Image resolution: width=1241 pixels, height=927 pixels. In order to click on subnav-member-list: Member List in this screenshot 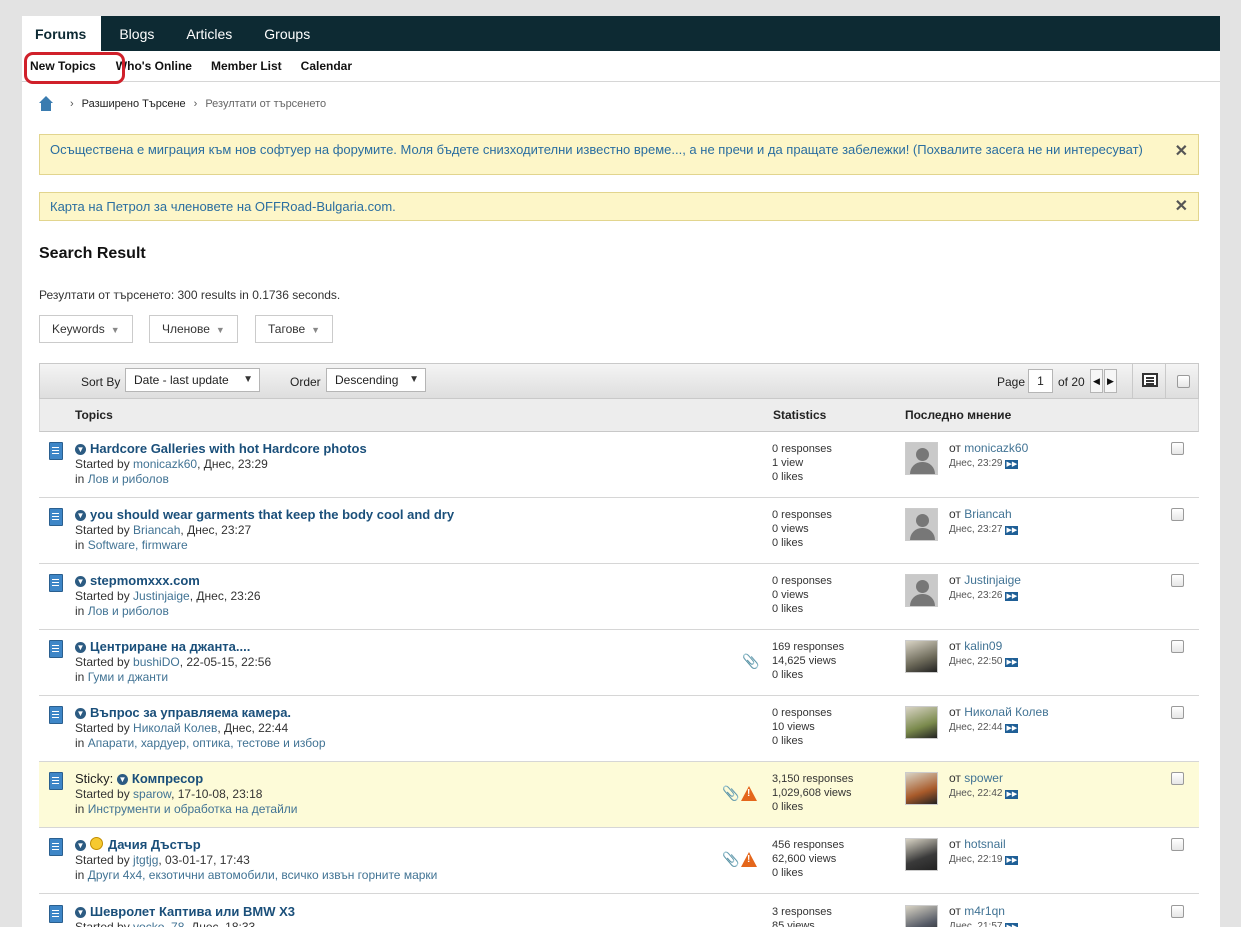, I will do `click(246, 66)`.